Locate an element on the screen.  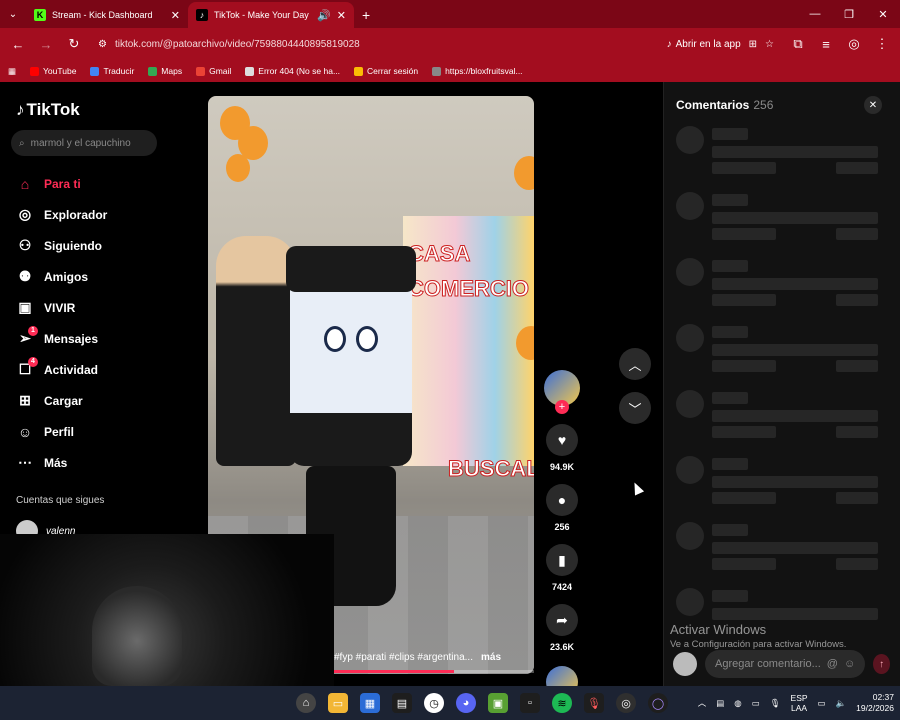
security-icon: ◍ is located at coordinates (737, 703).